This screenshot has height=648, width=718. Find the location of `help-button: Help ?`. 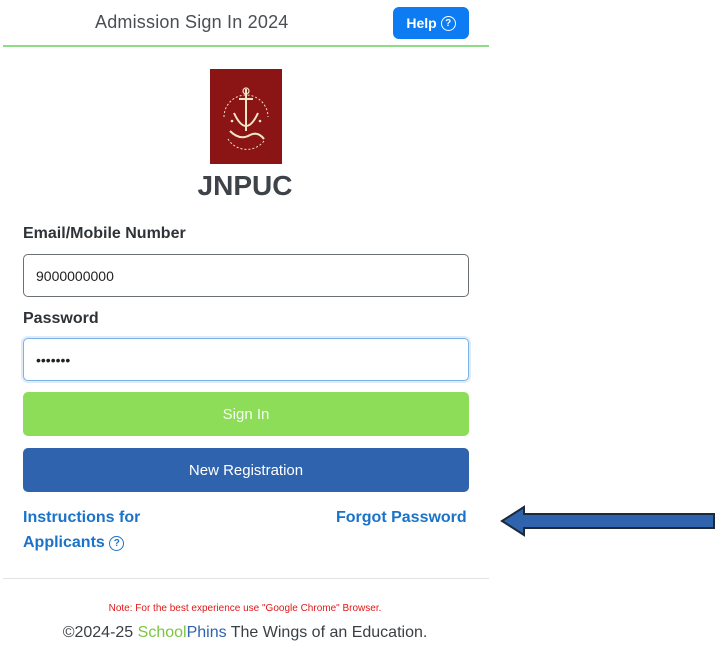

help-button: Help ? is located at coordinates (431, 23).